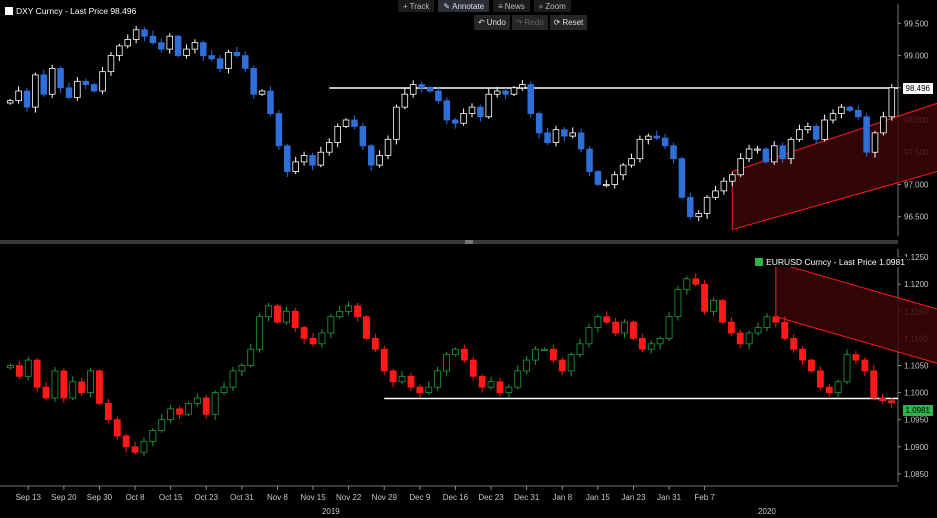 The height and width of the screenshot is (518, 937). I want to click on eurusd-title: EURUSD Curncy - Last Price 1.0981, so click(835, 262).